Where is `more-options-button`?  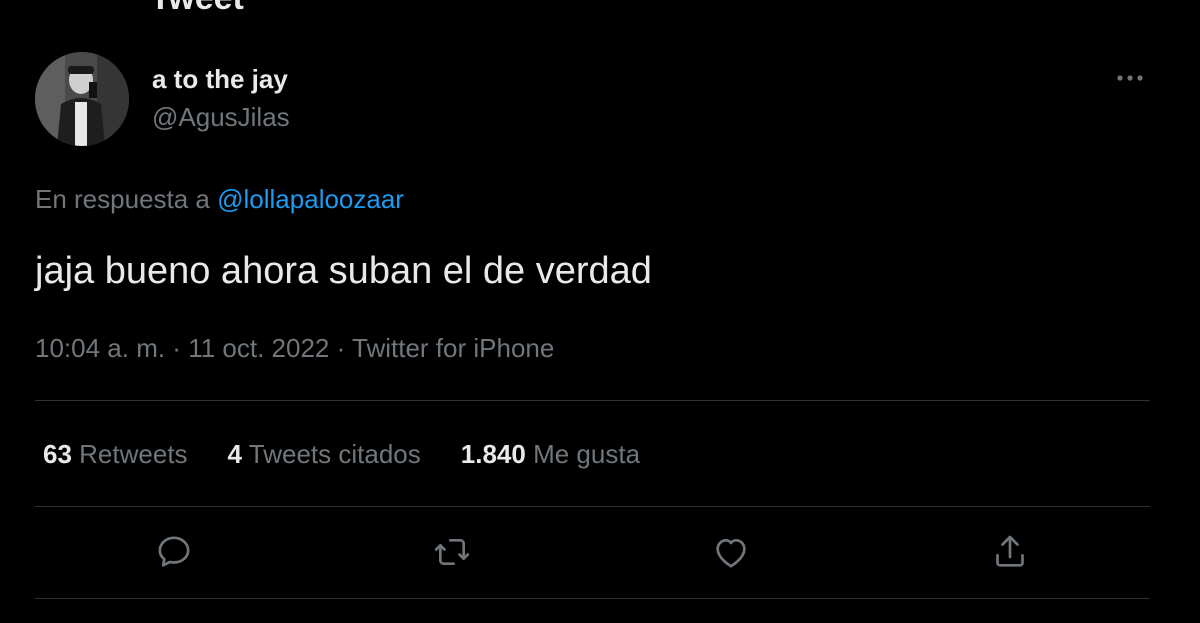 more-options-button is located at coordinates (1130, 78).